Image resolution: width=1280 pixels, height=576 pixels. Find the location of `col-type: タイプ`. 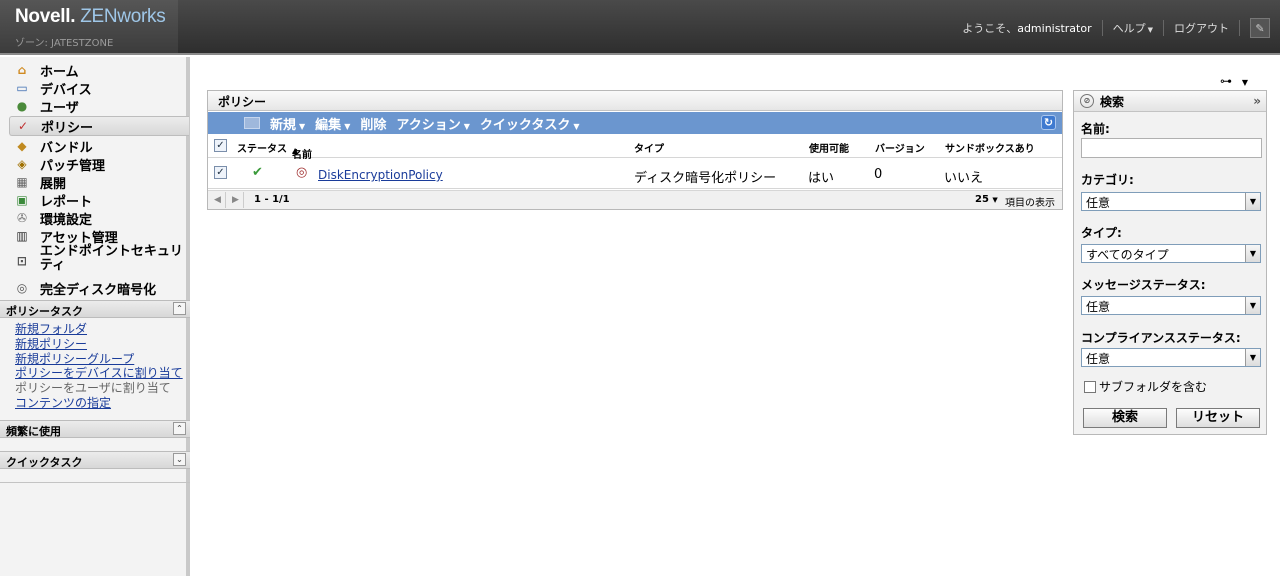

col-type: タイプ is located at coordinates (649, 147).